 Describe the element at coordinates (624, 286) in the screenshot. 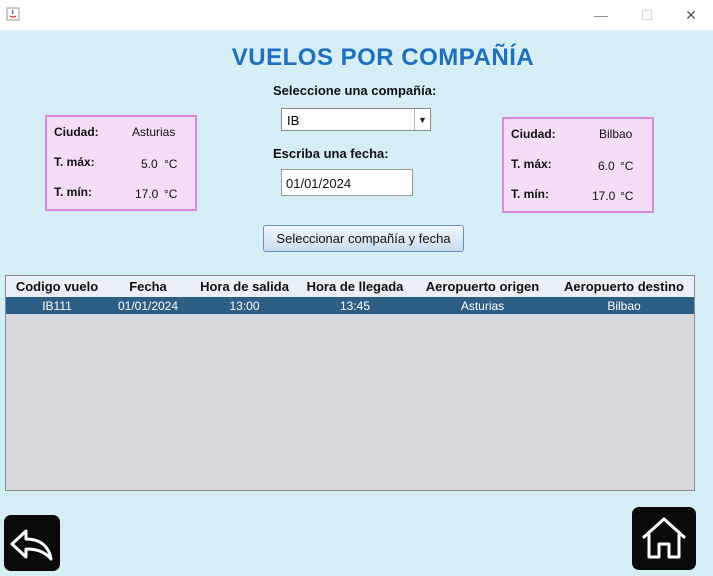

I see `column-header: Aeropuerto destino` at that location.